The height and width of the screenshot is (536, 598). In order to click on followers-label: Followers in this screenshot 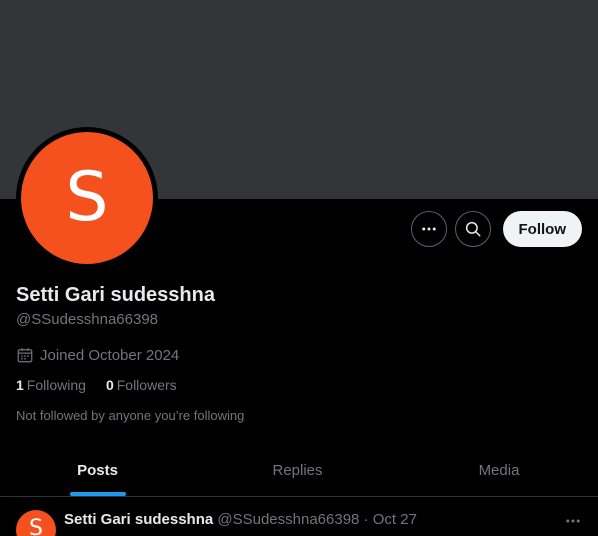, I will do `click(146, 385)`.